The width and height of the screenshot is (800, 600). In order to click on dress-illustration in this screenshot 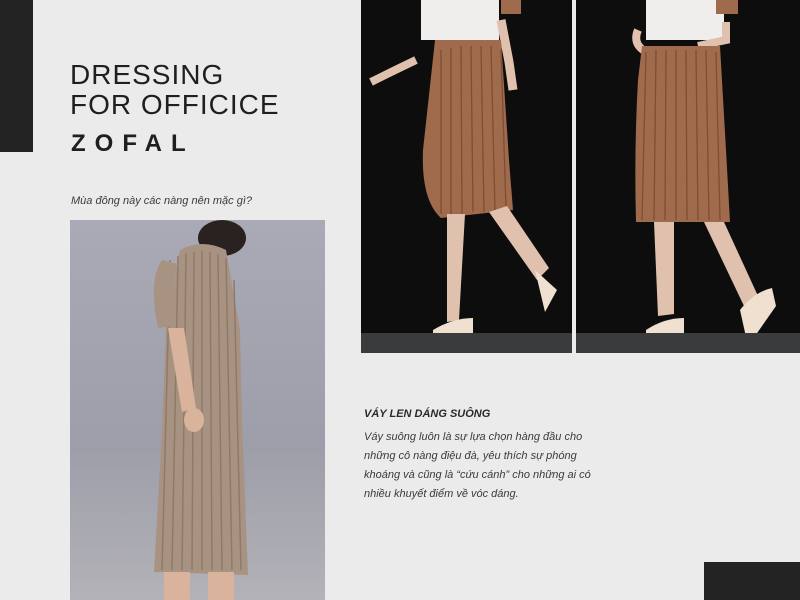, I will do `click(200, 410)`.